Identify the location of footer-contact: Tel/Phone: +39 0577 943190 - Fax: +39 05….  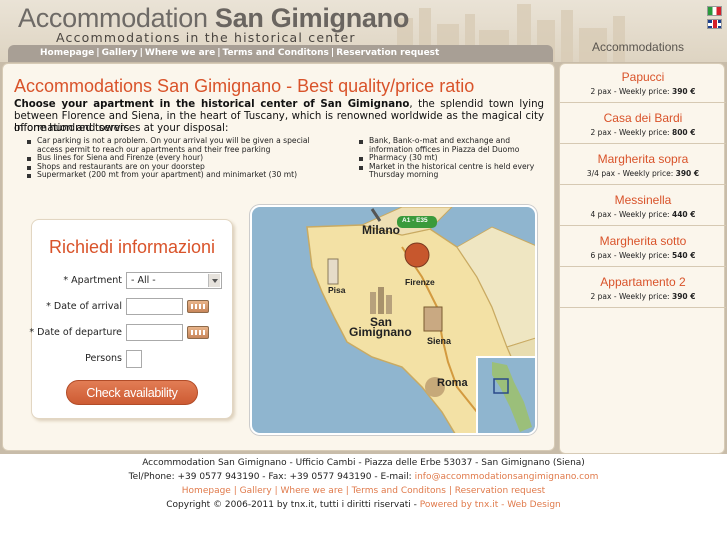
(363, 477).